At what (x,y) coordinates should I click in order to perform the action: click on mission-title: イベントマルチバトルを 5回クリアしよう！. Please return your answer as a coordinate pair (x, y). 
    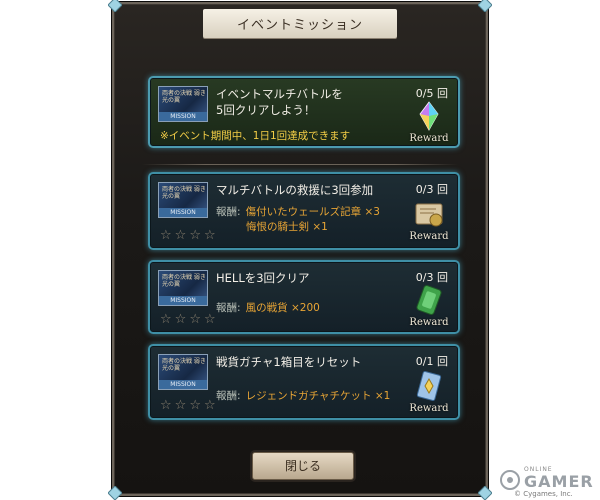
    Looking at the image, I should click on (279, 102).